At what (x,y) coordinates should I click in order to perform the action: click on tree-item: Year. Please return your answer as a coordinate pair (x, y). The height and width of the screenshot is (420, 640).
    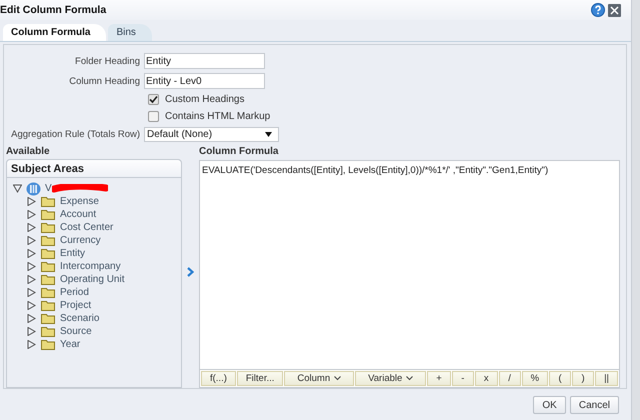
    Looking at the image, I should click on (70, 344).